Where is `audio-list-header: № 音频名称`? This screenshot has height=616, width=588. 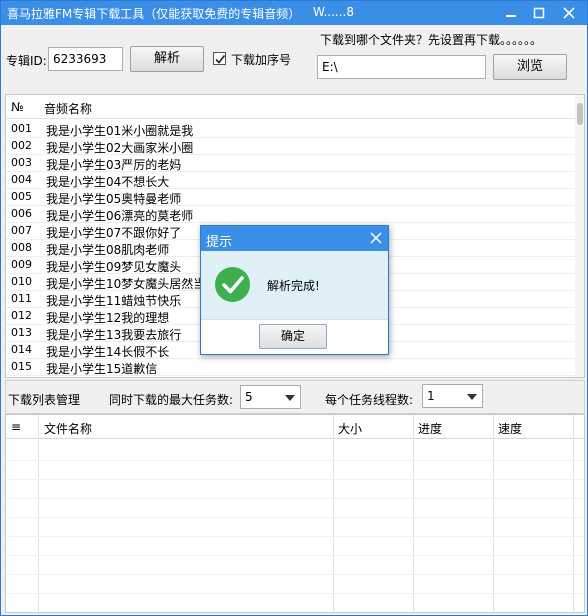 audio-list-header: № 音频名称 is located at coordinates (290, 107).